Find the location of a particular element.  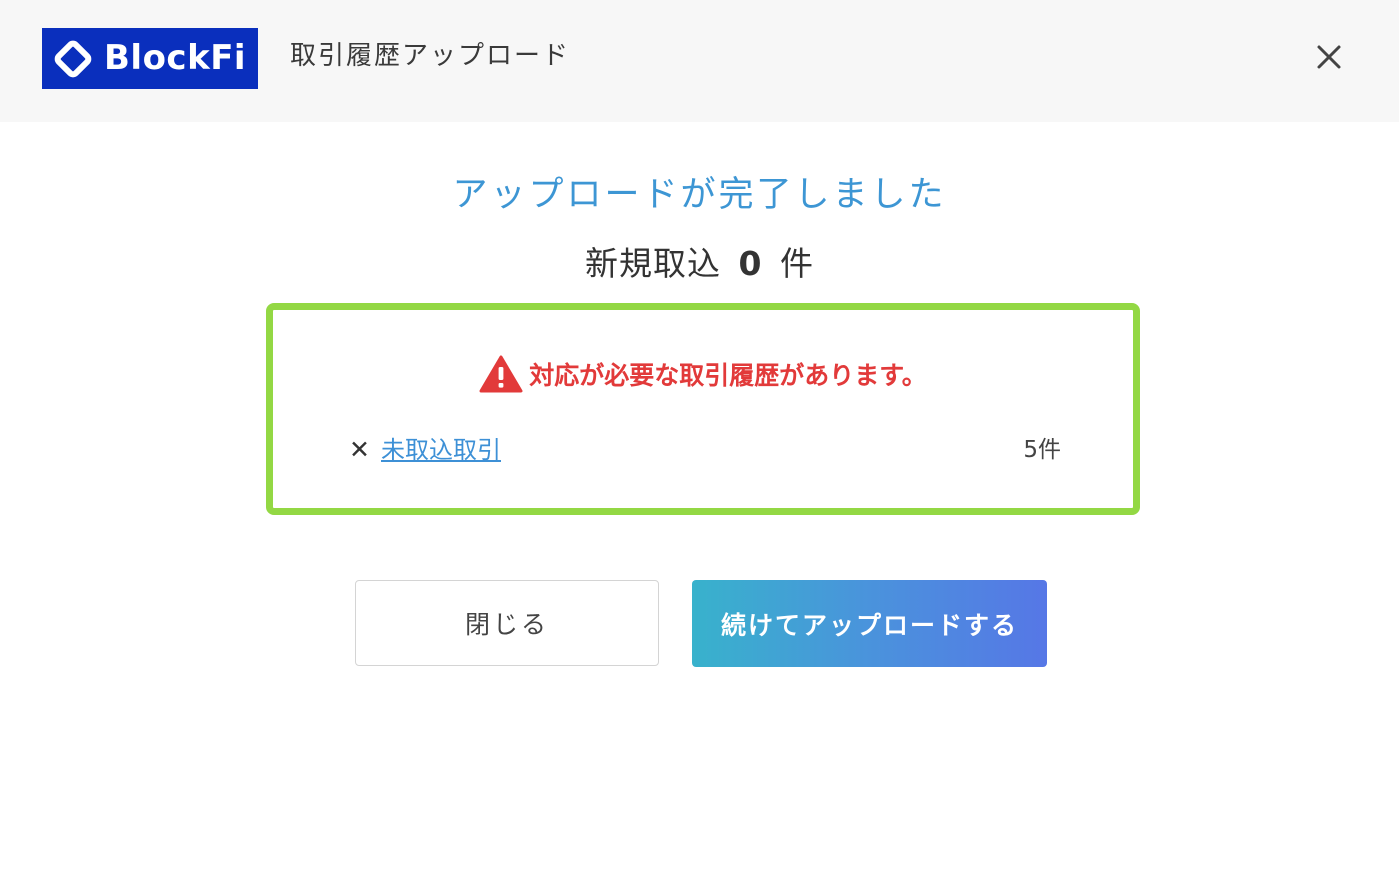

alert-message-line: 対応が必要な取引履歴があります。 is located at coordinates (703, 375).